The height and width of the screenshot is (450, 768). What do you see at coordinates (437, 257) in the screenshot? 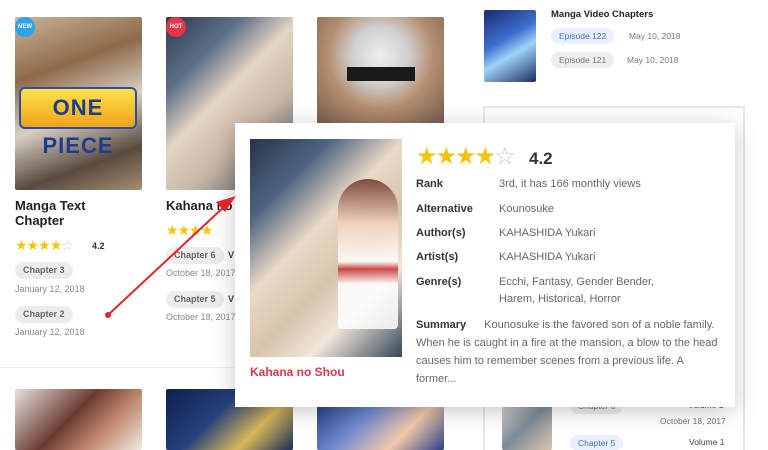
I see `field-label-artists: Artist(s)` at bounding box center [437, 257].